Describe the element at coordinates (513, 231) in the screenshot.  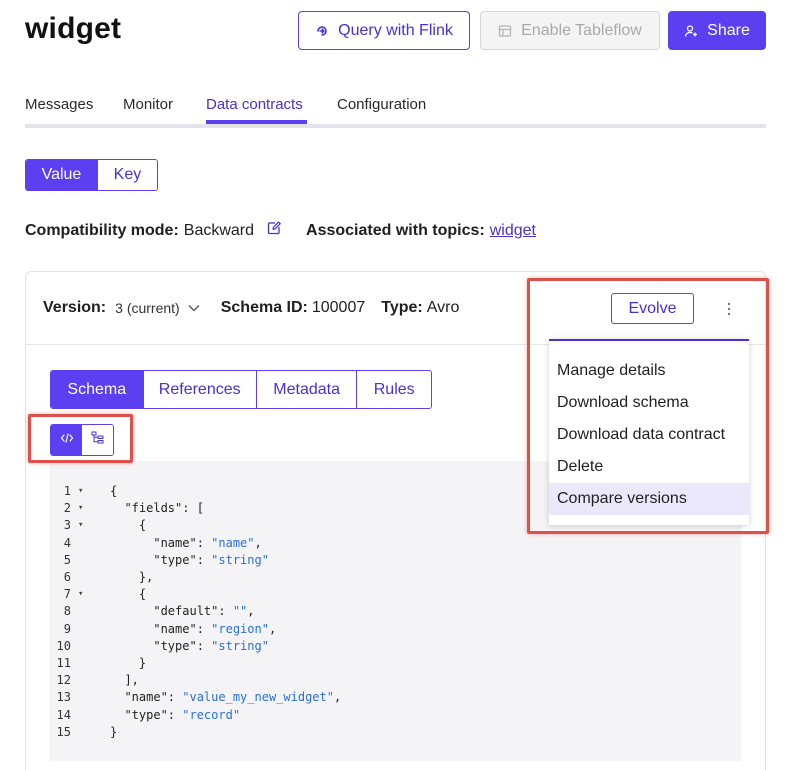
I see `associated-topic-link: widget` at that location.